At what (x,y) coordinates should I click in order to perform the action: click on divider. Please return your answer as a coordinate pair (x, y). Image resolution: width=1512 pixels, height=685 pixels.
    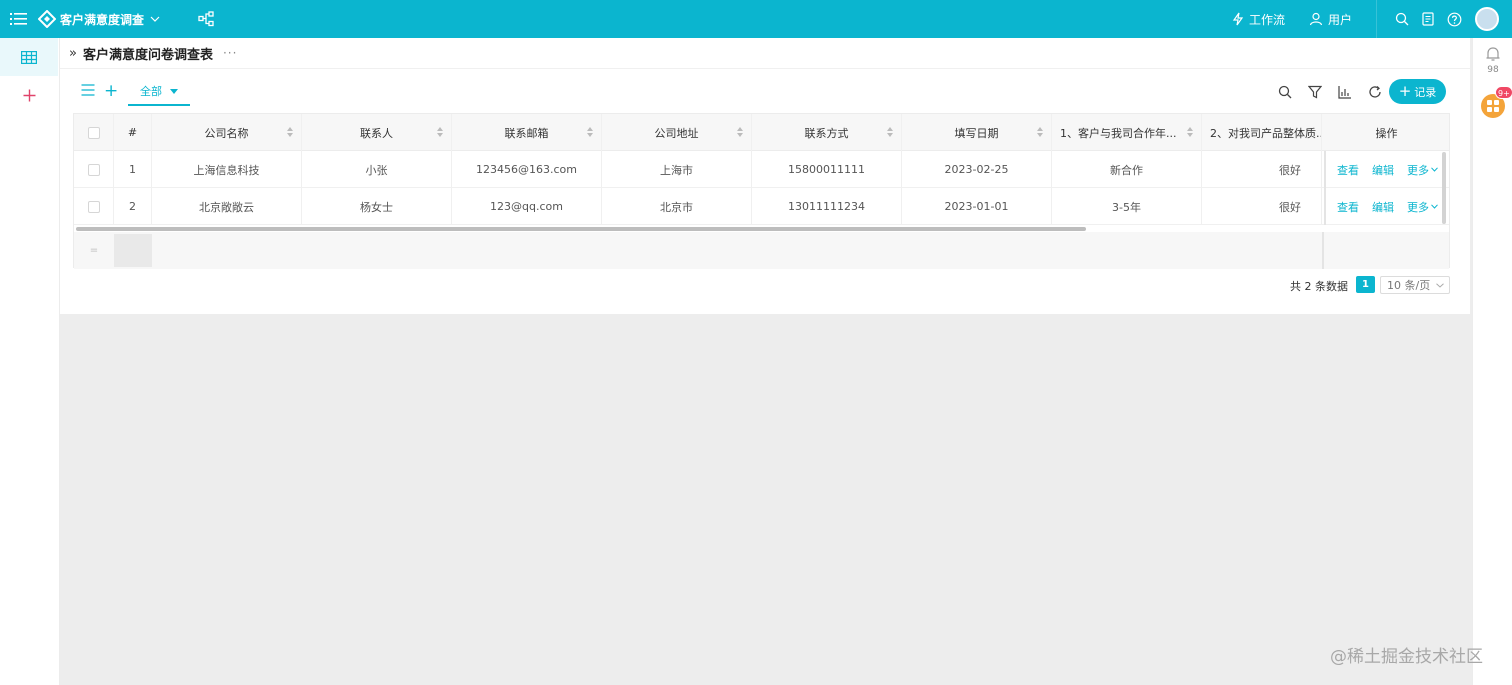
    Looking at the image, I should click on (1376, 19).